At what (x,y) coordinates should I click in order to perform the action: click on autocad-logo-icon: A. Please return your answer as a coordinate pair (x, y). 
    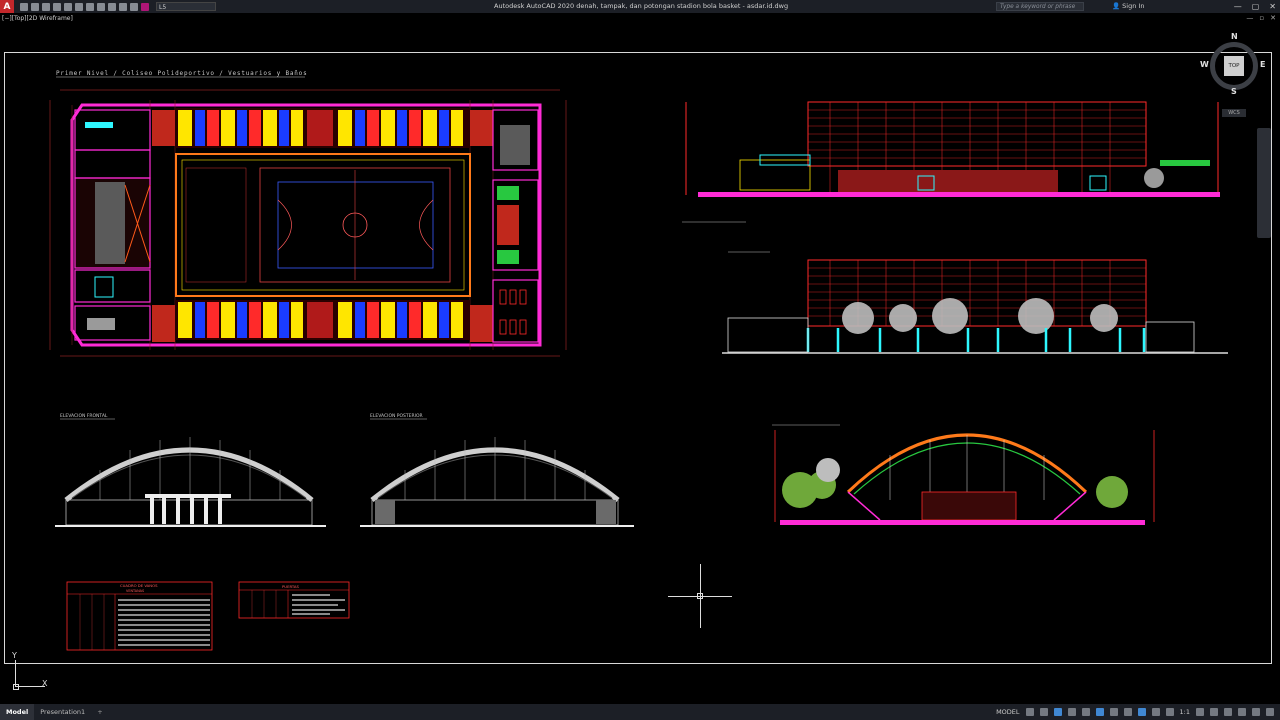
    Looking at the image, I should click on (7, 6).